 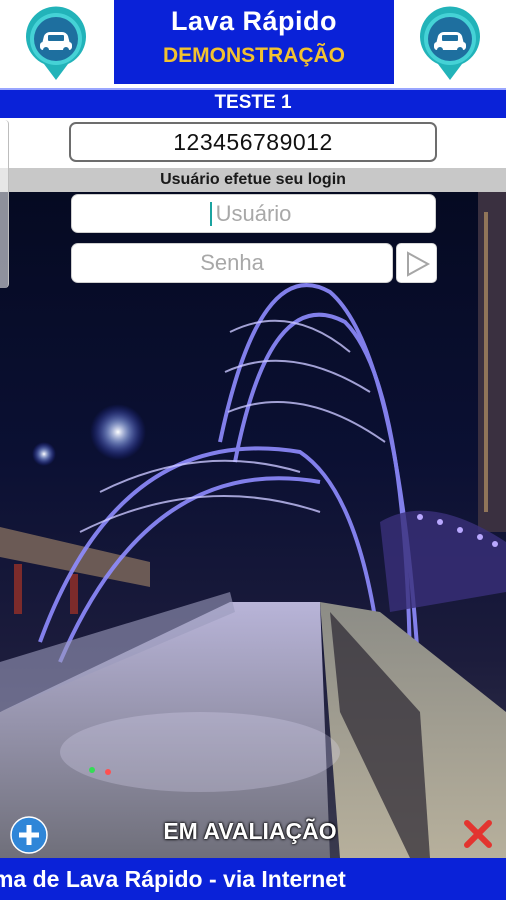 What do you see at coordinates (250, 831) in the screenshot?
I see `status-label: EM AVALIAÇÃO` at bounding box center [250, 831].